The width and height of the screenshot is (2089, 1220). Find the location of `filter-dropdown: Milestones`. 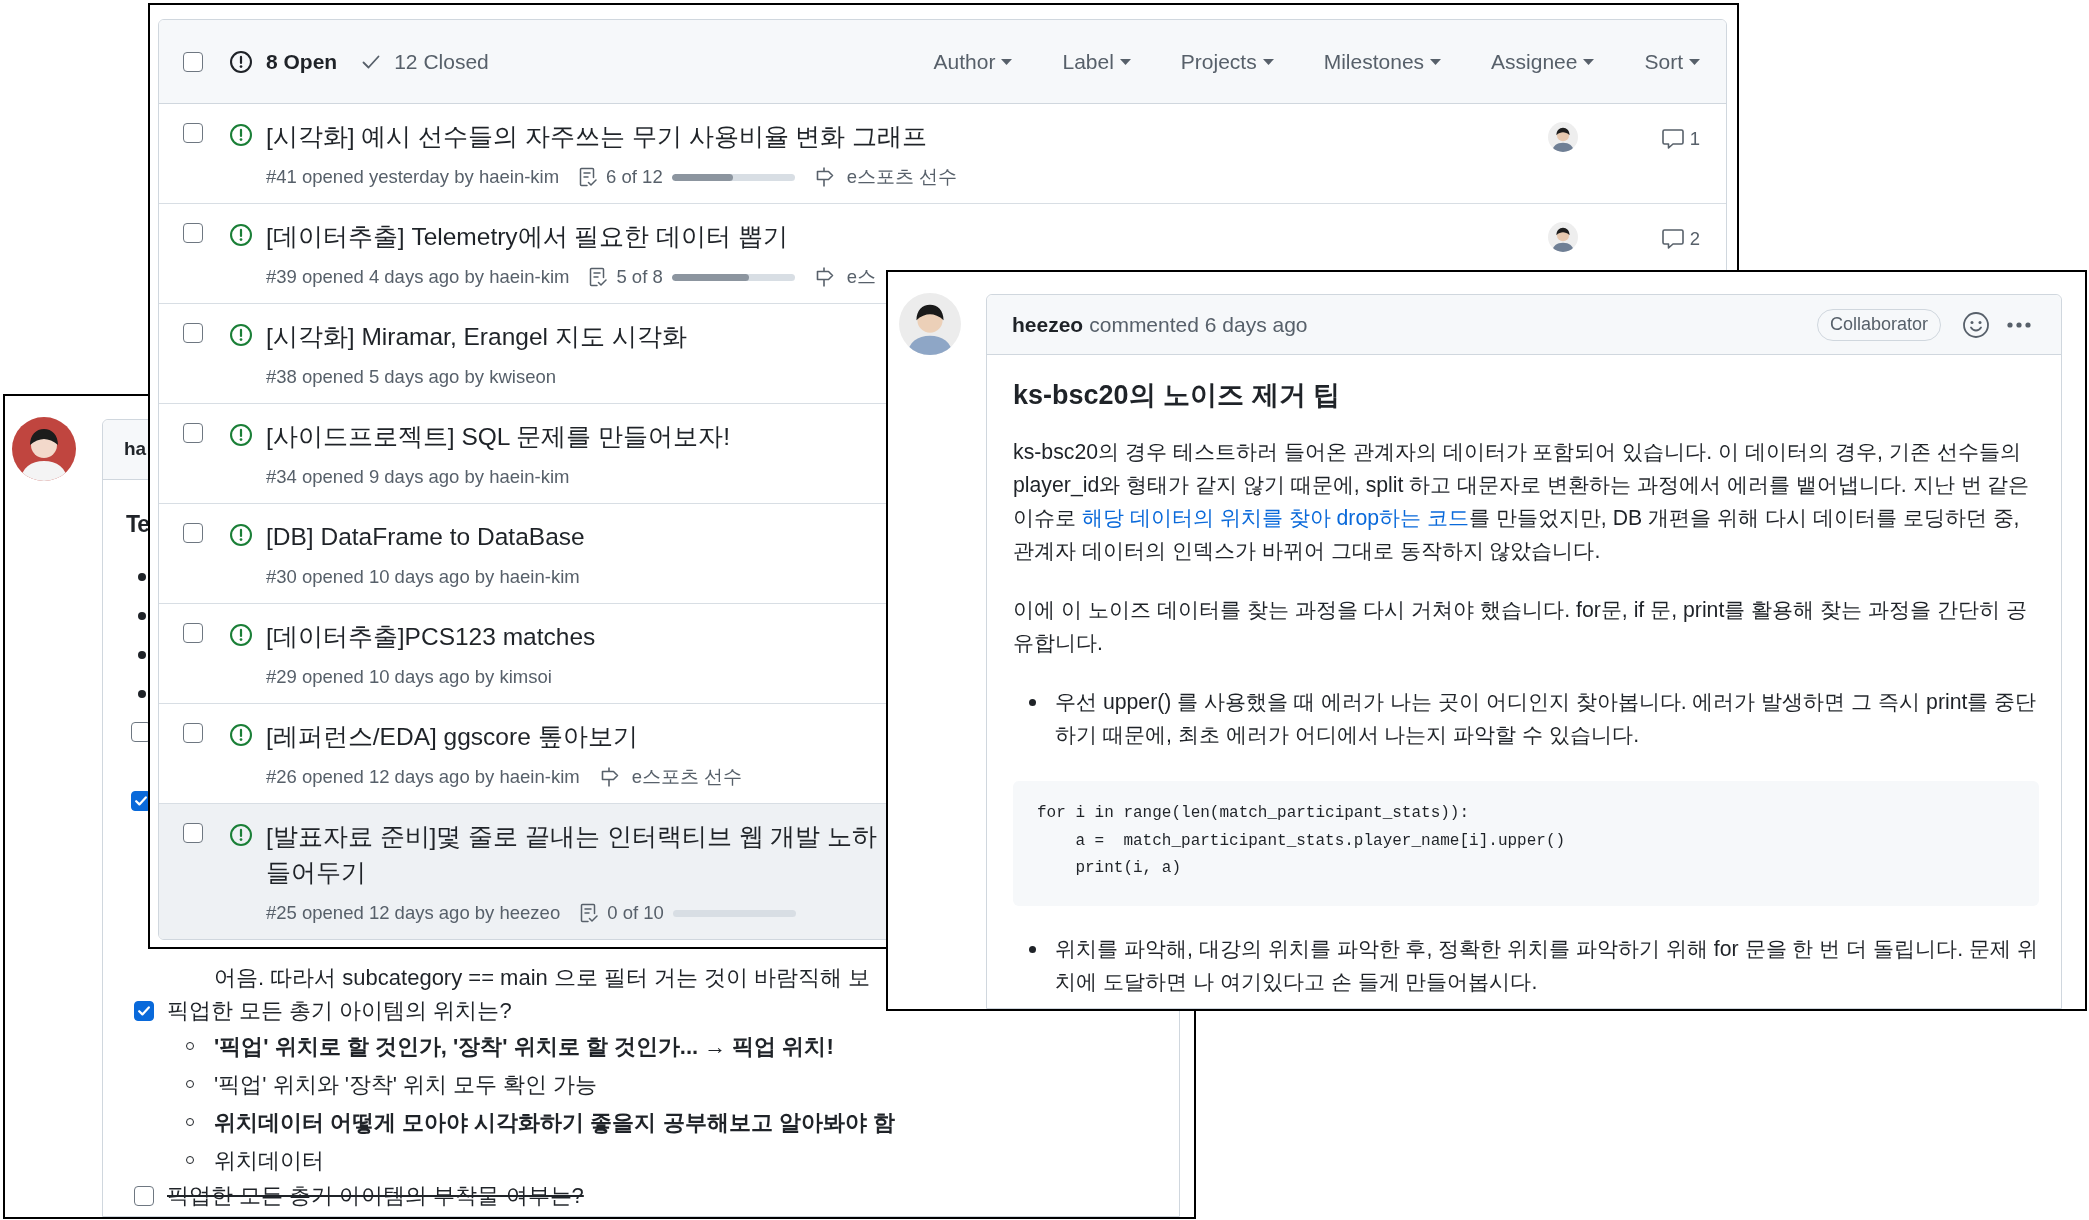

filter-dropdown: Milestones is located at coordinates (1382, 61).